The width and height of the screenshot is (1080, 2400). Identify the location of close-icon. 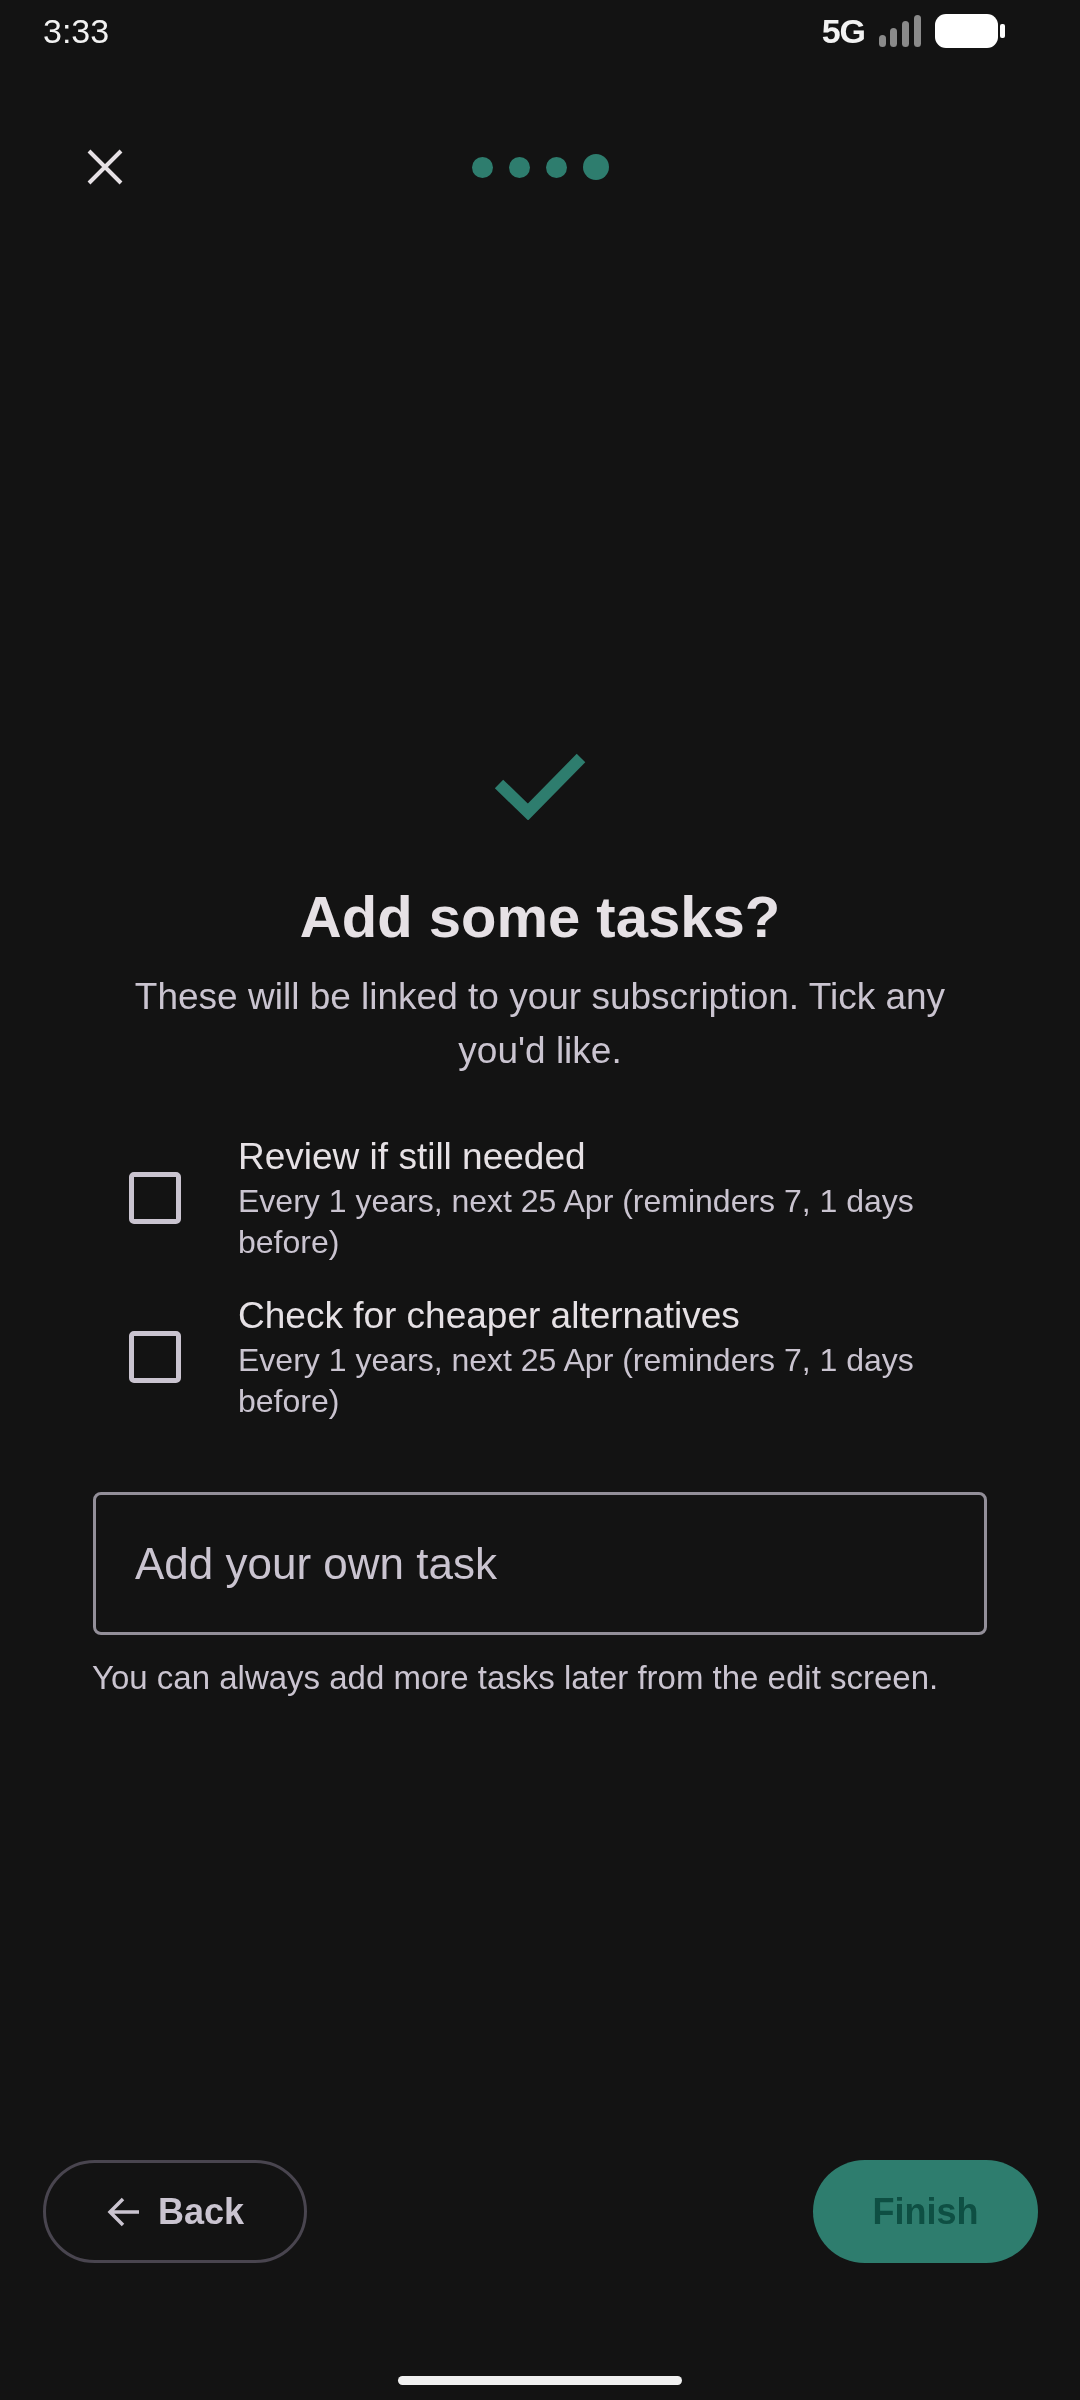
(105, 167).